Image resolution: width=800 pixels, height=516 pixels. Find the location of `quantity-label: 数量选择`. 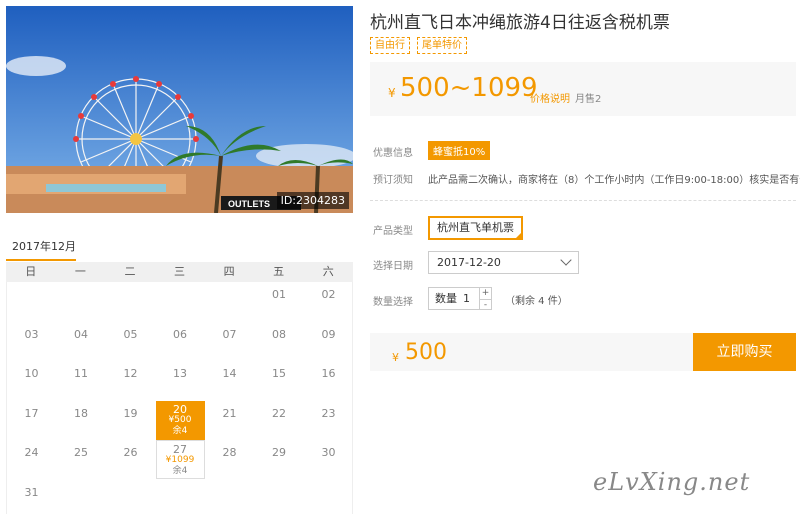

quantity-label: 数量选择 is located at coordinates (393, 302).